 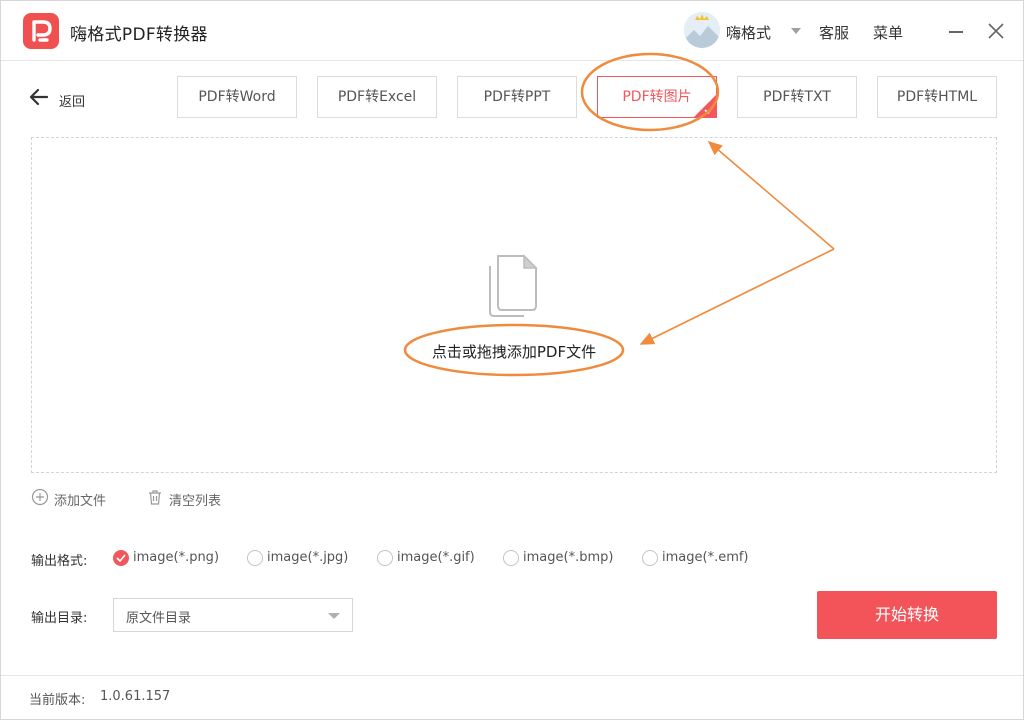 I want to click on status-footer: 当前版本: 1.0.61.157, so click(x=512, y=697).